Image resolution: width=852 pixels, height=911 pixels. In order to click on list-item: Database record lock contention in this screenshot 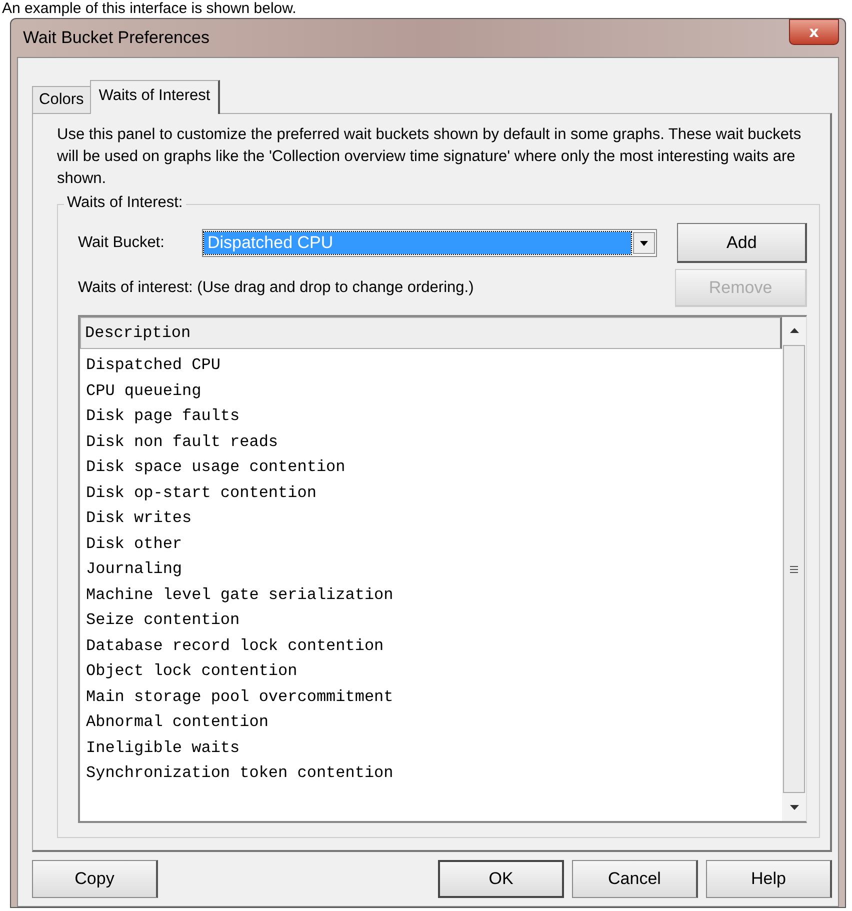, I will do `click(431, 646)`.